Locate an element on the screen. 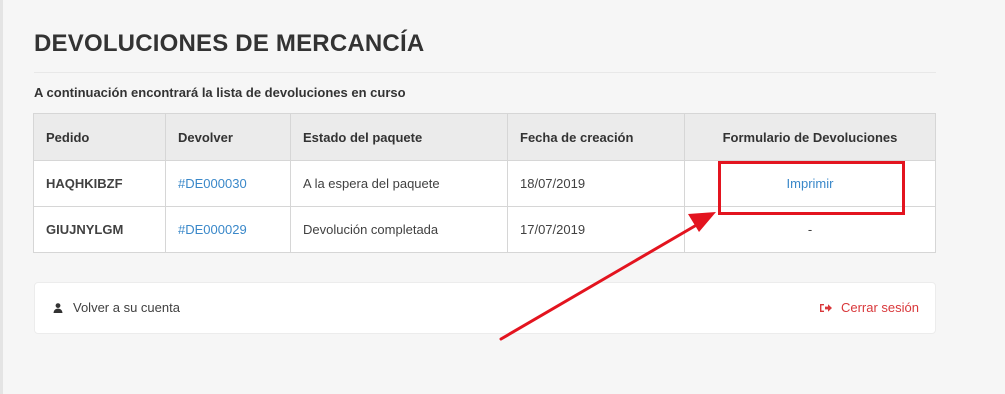 This screenshot has height=394, width=1005. account-links-box: Volver a su cuenta Cerrar sesión is located at coordinates (485, 308).